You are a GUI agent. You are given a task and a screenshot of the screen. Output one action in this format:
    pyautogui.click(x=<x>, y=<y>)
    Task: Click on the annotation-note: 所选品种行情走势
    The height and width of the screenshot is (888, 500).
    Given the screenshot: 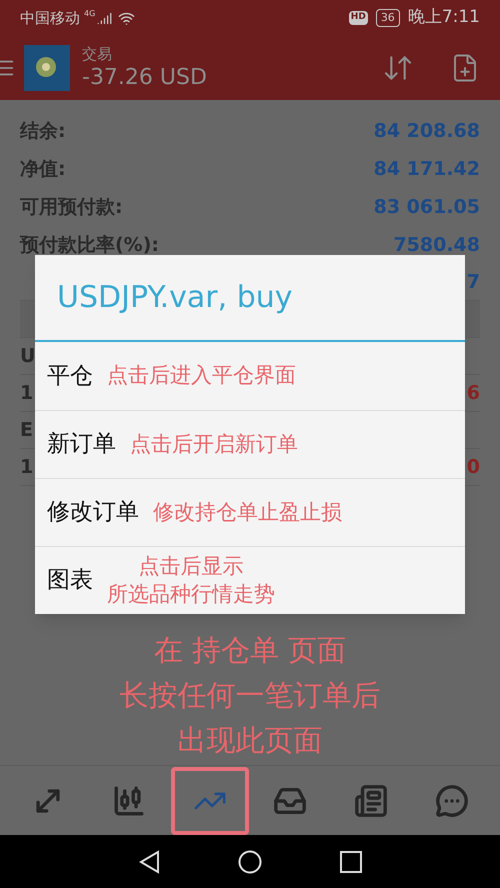 What is the action you would take?
    pyautogui.click(x=191, y=594)
    